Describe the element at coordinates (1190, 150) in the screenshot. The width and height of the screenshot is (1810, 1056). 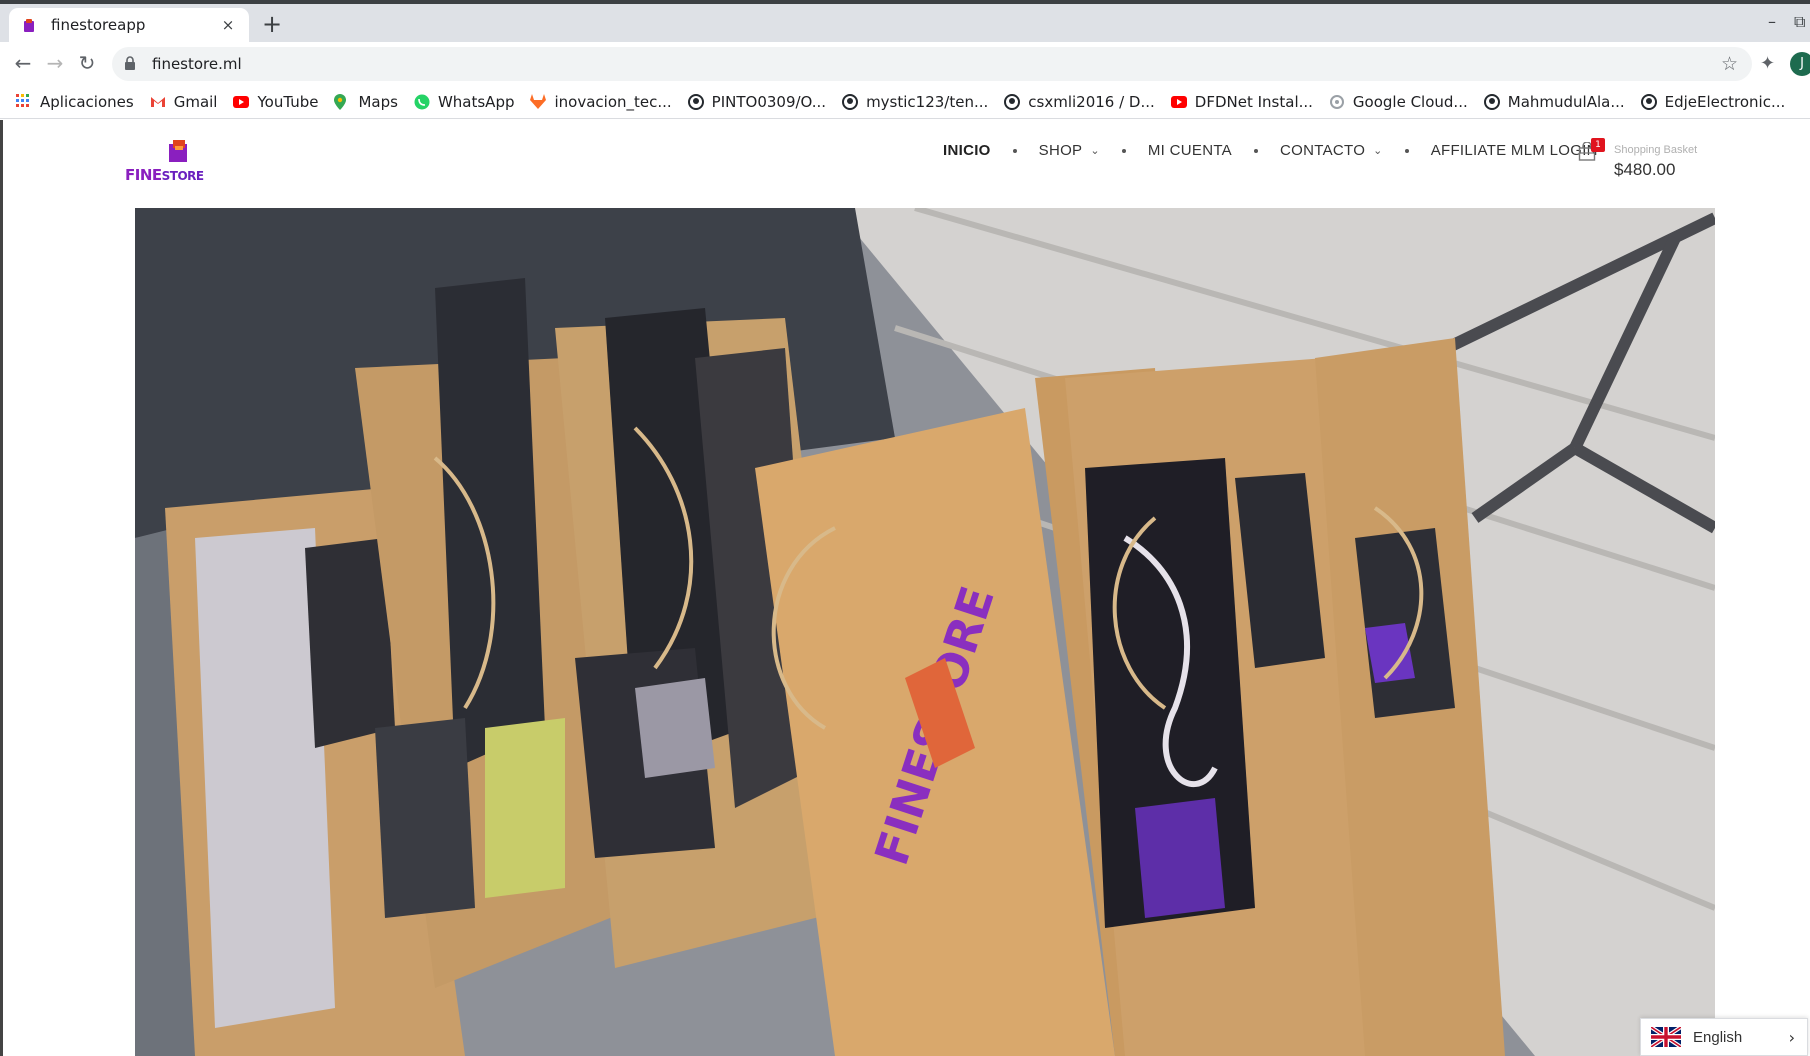
I see `nav-mi-cuenta: MI CUENTA` at that location.